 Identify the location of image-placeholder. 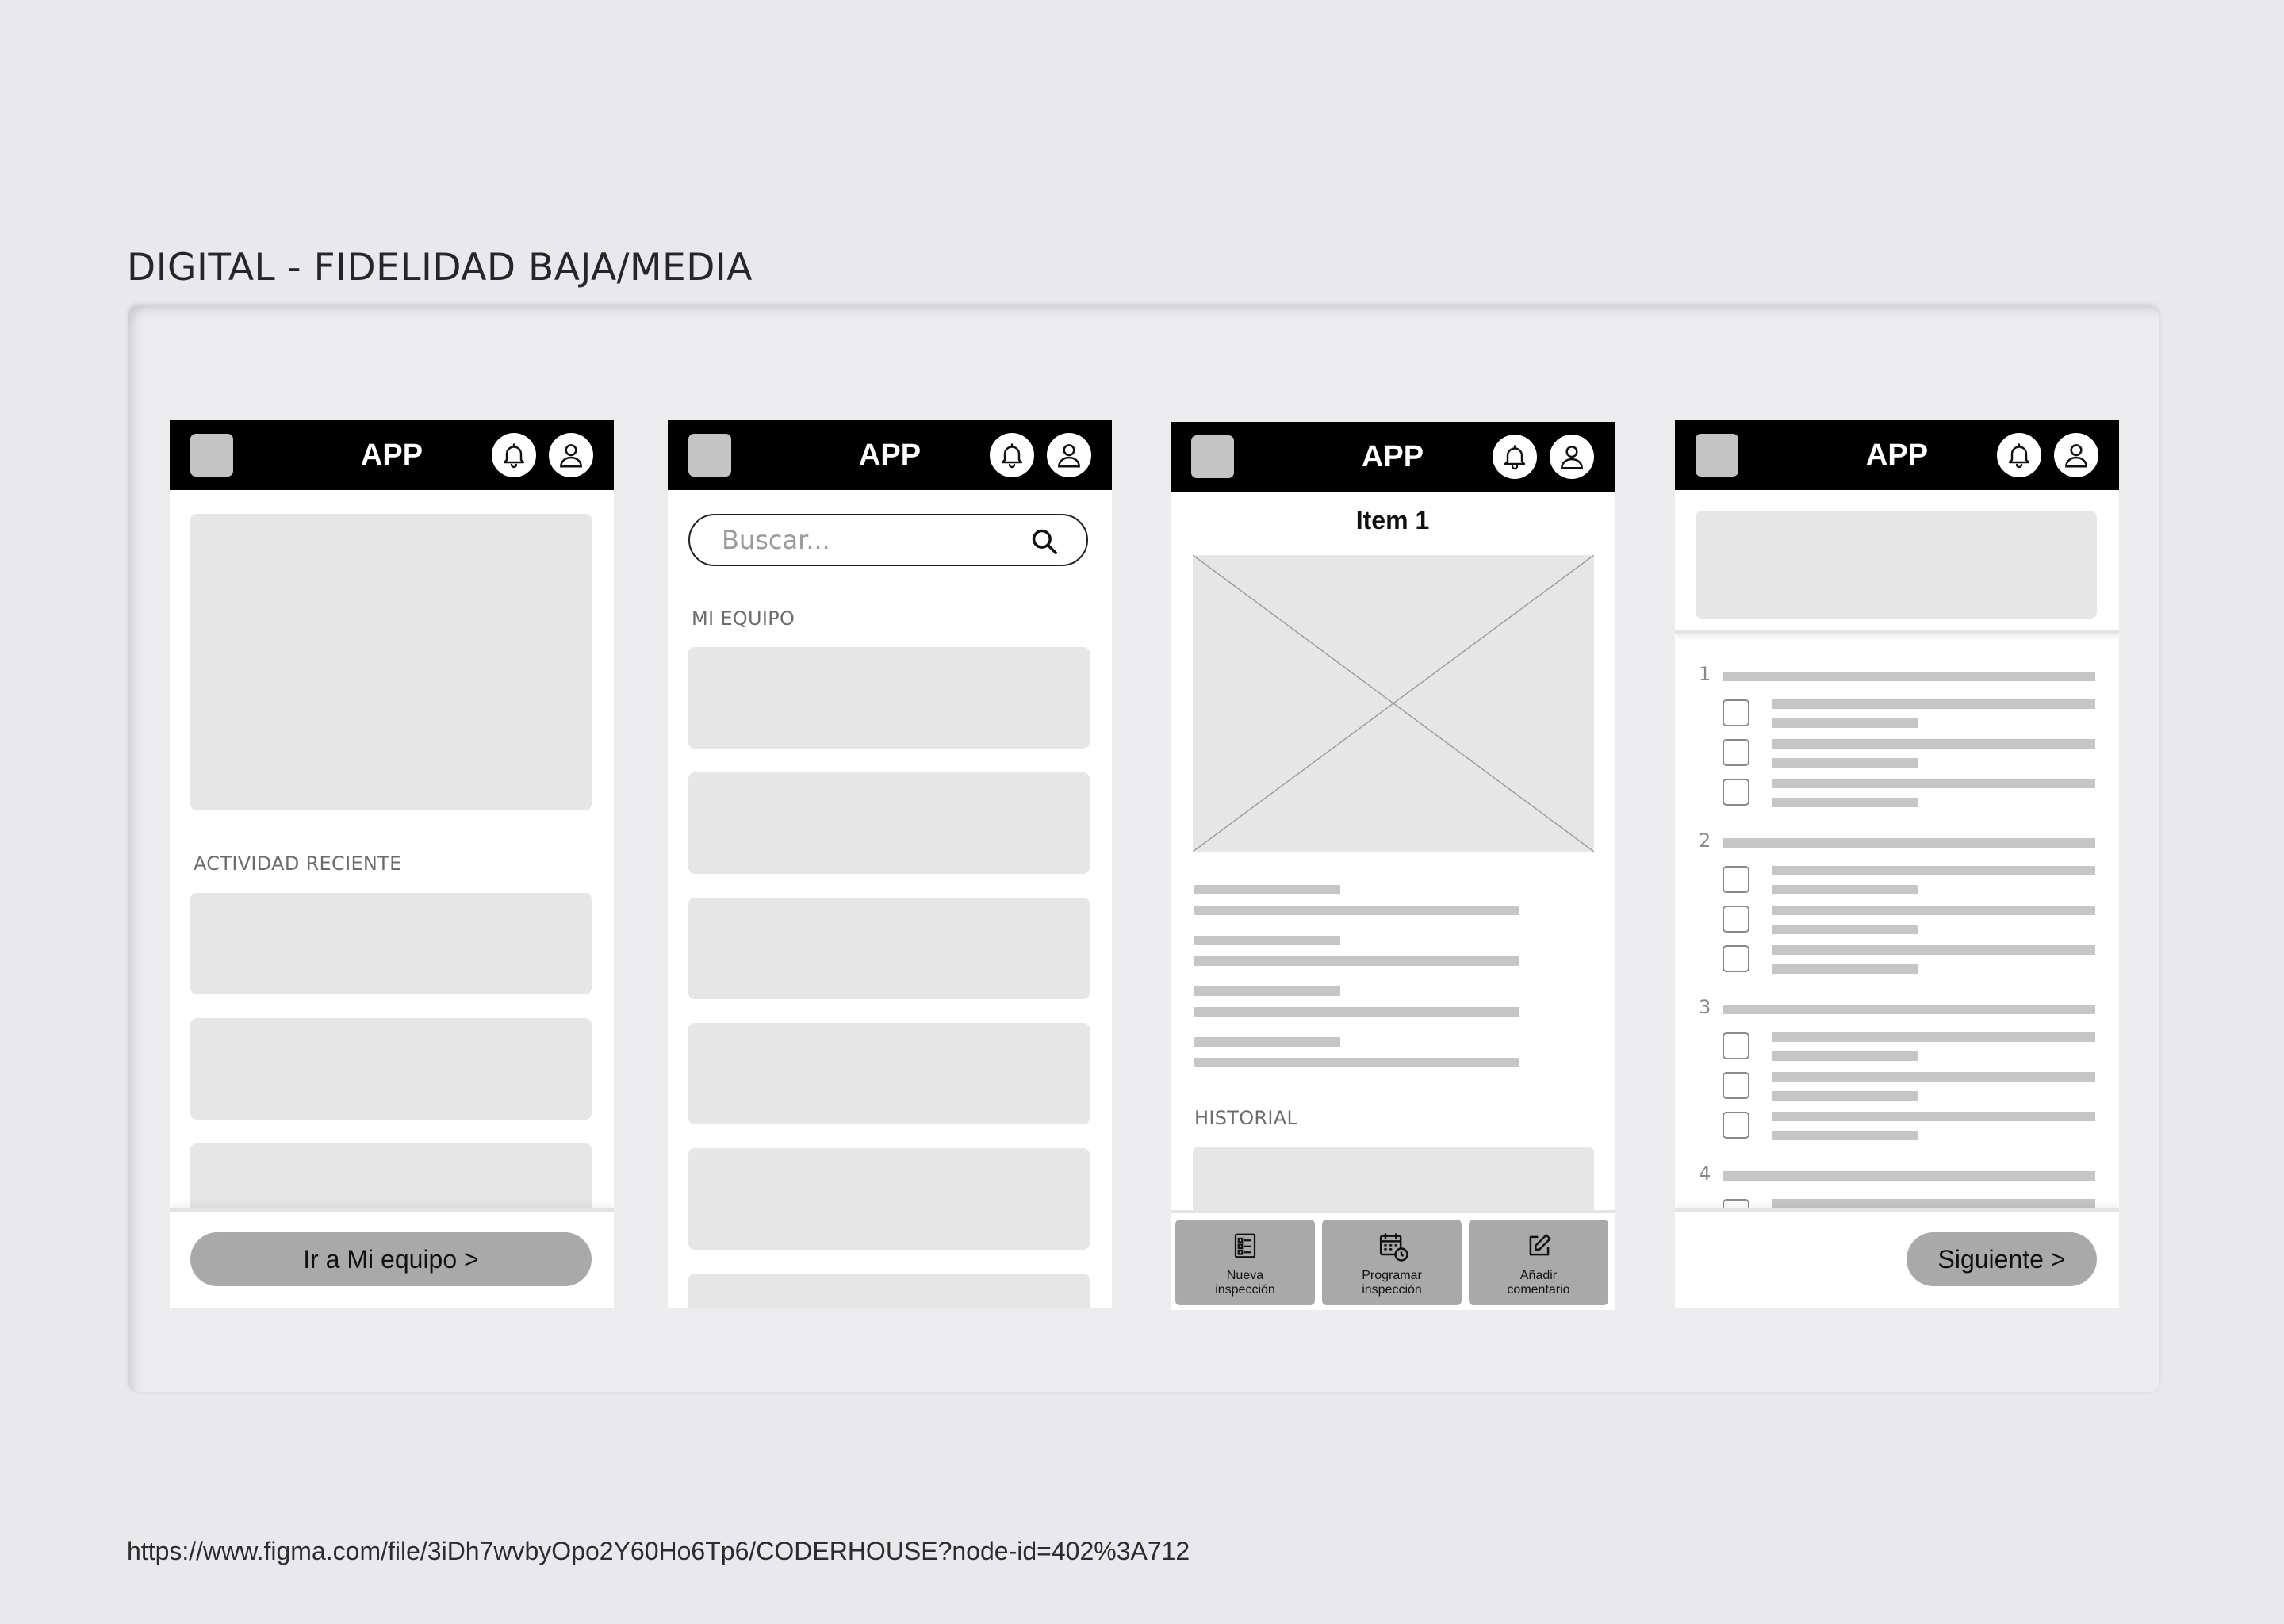
(1393, 703).